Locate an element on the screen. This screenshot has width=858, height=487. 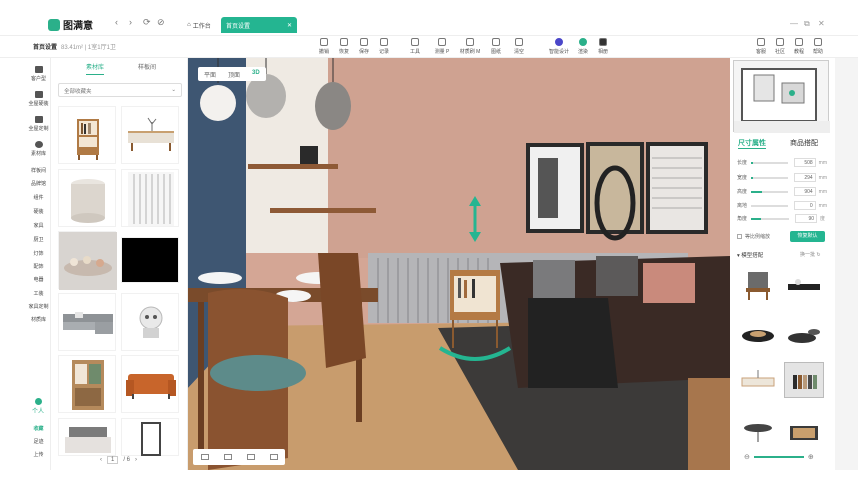
rail-item-6: 组件 is located at coordinates (38, 197).